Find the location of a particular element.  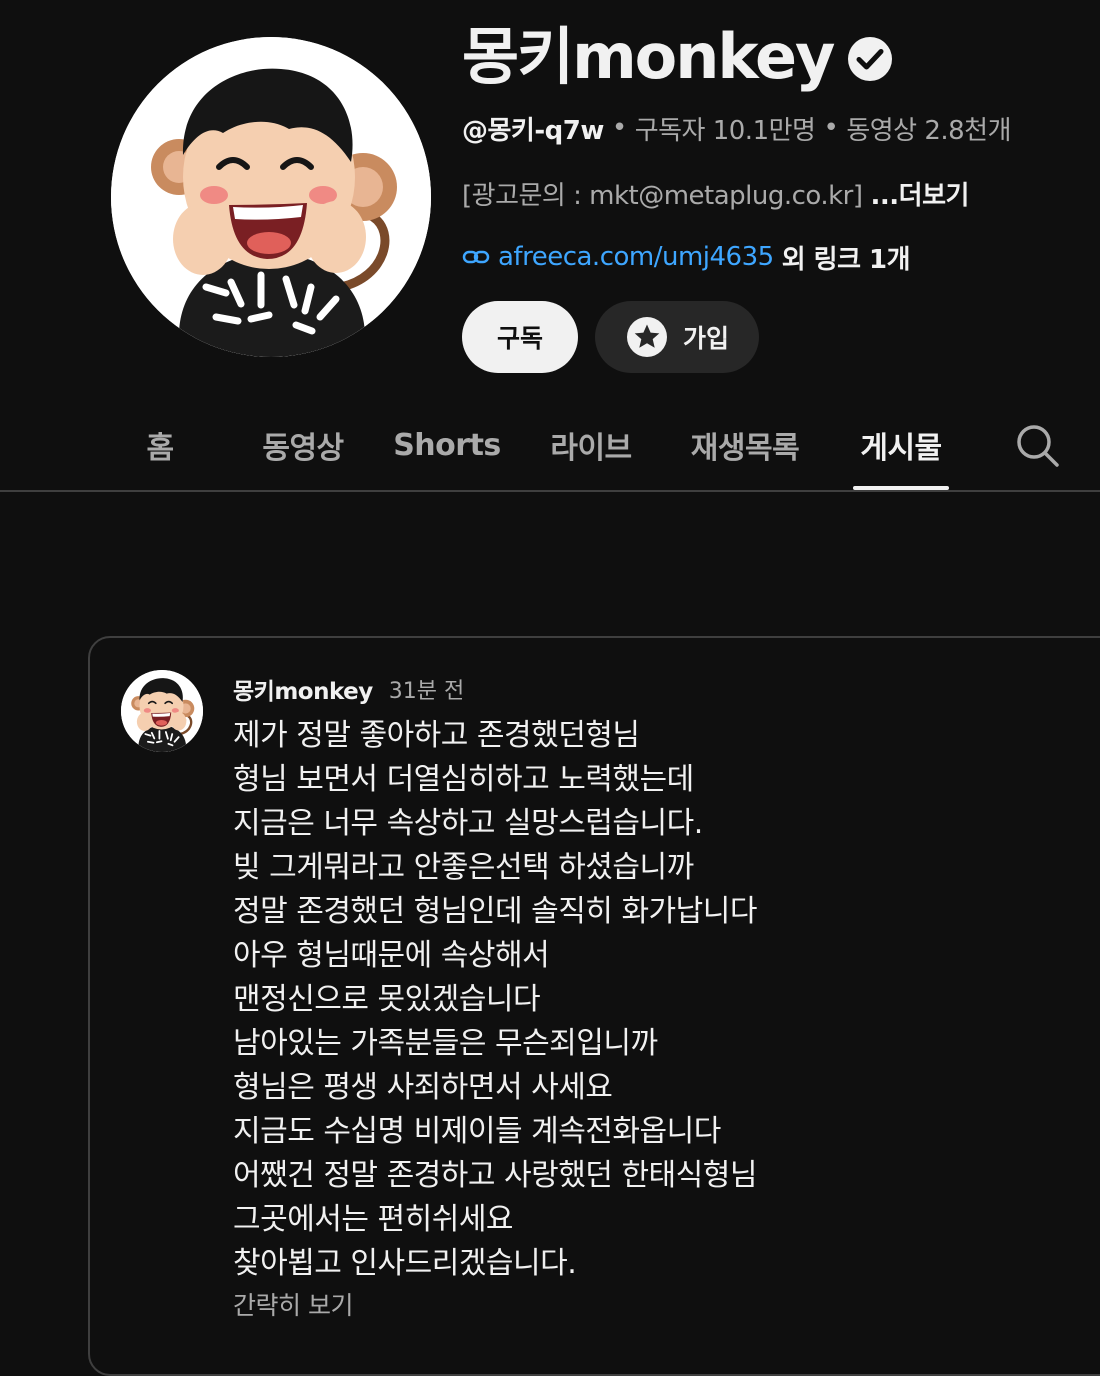

subscriber-count: 구독자 10.1만명 is located at coordinates (725, 130).